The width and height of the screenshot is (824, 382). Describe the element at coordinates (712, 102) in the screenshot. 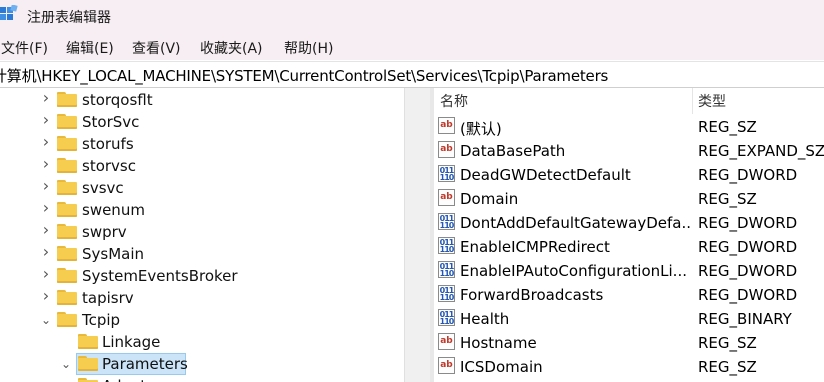

I see `column-type-label: 类型` at that location.